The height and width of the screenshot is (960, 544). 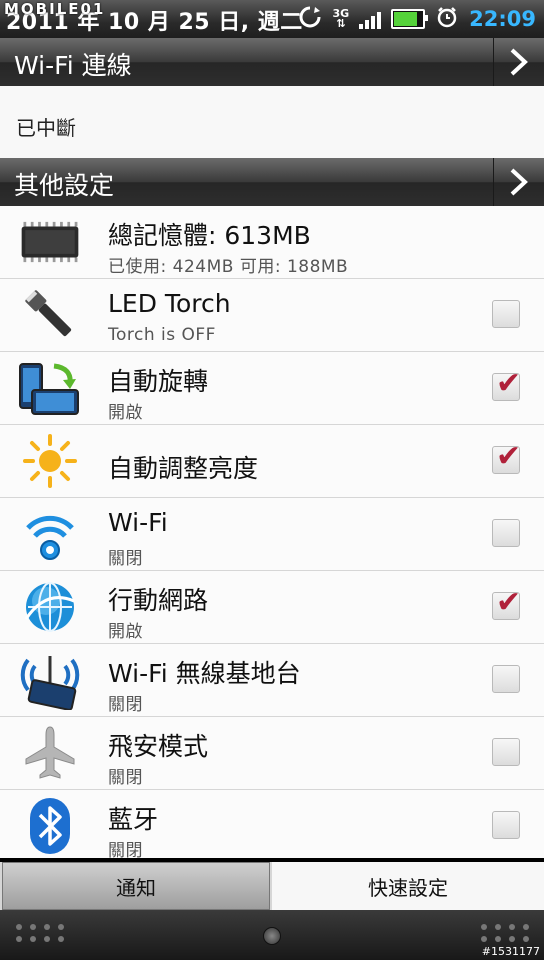 What do you see at coordinates (73, 65) in the screenshot?
I see `wifi-section-title: Wi-Fi 連線` at bounding box center [73, 65].